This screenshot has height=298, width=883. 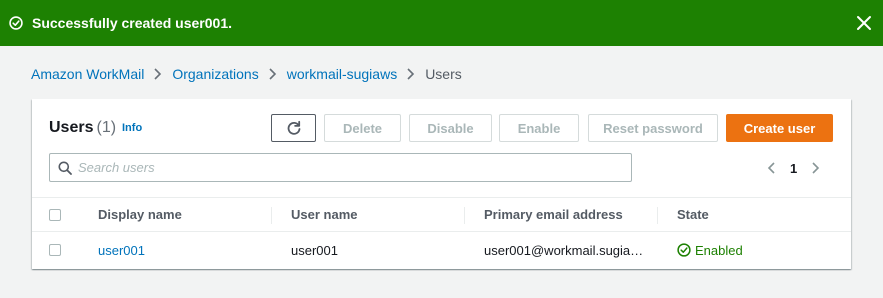 I want to click on pagination: 1, so click(x=793, y=168).